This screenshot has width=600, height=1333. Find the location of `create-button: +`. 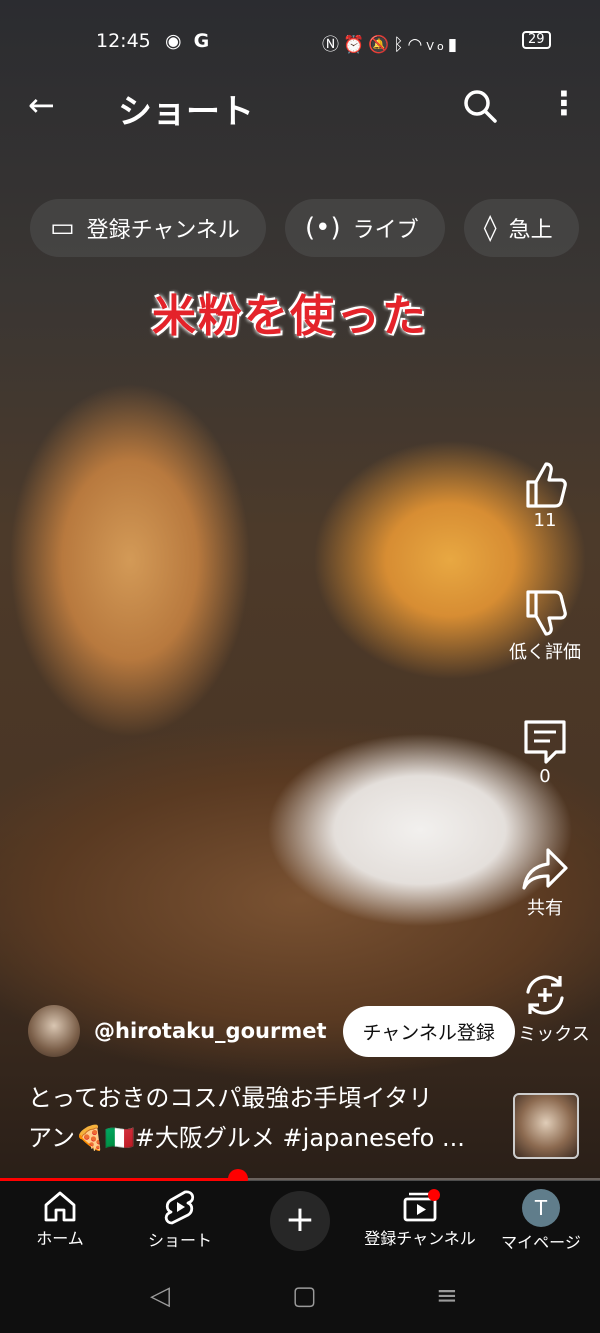

create-button: + is located at coordinates (300, 1221).